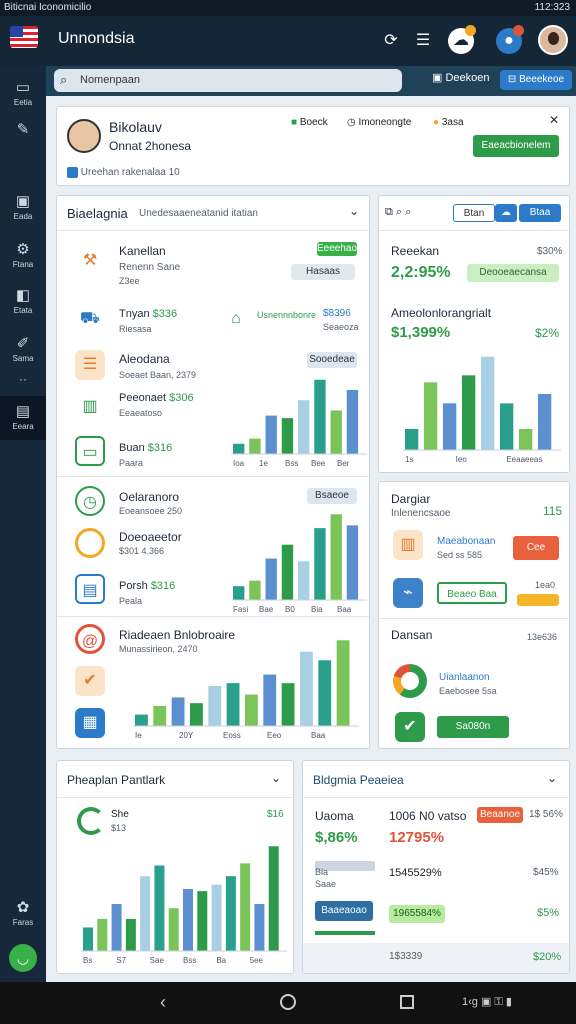 The width and height of the screenshot is (576, 1024). Describe the element at coordinates (142, 551) in the screenshot. I see `row-sub: $301 4.366` at that location.